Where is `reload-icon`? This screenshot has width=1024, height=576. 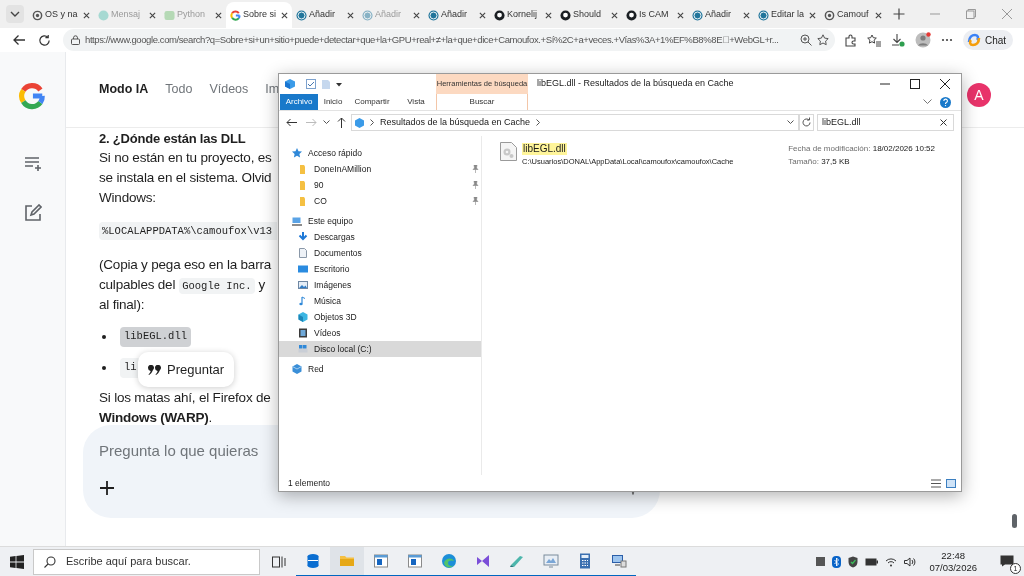 reload-icon is located at coordinates (44, 40).